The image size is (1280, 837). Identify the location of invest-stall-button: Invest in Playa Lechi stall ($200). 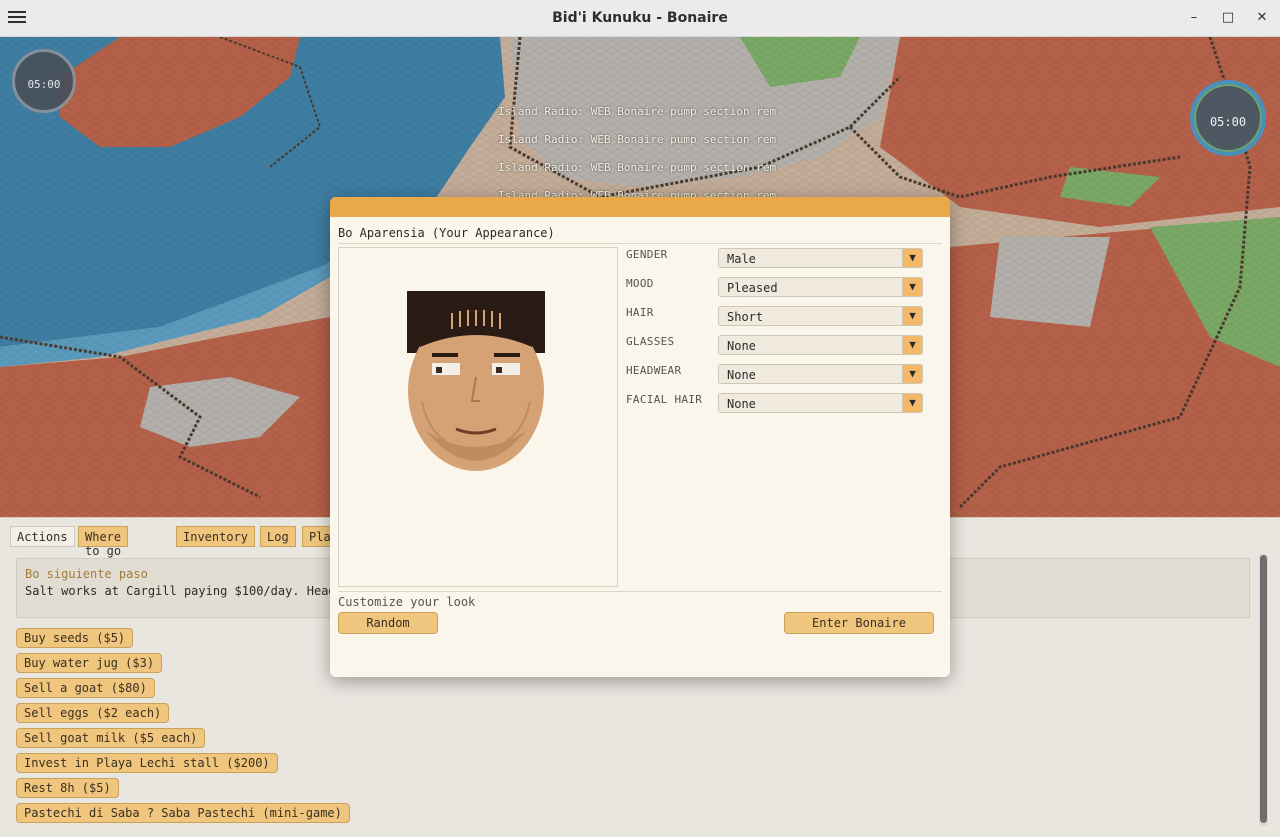
(147, 763).